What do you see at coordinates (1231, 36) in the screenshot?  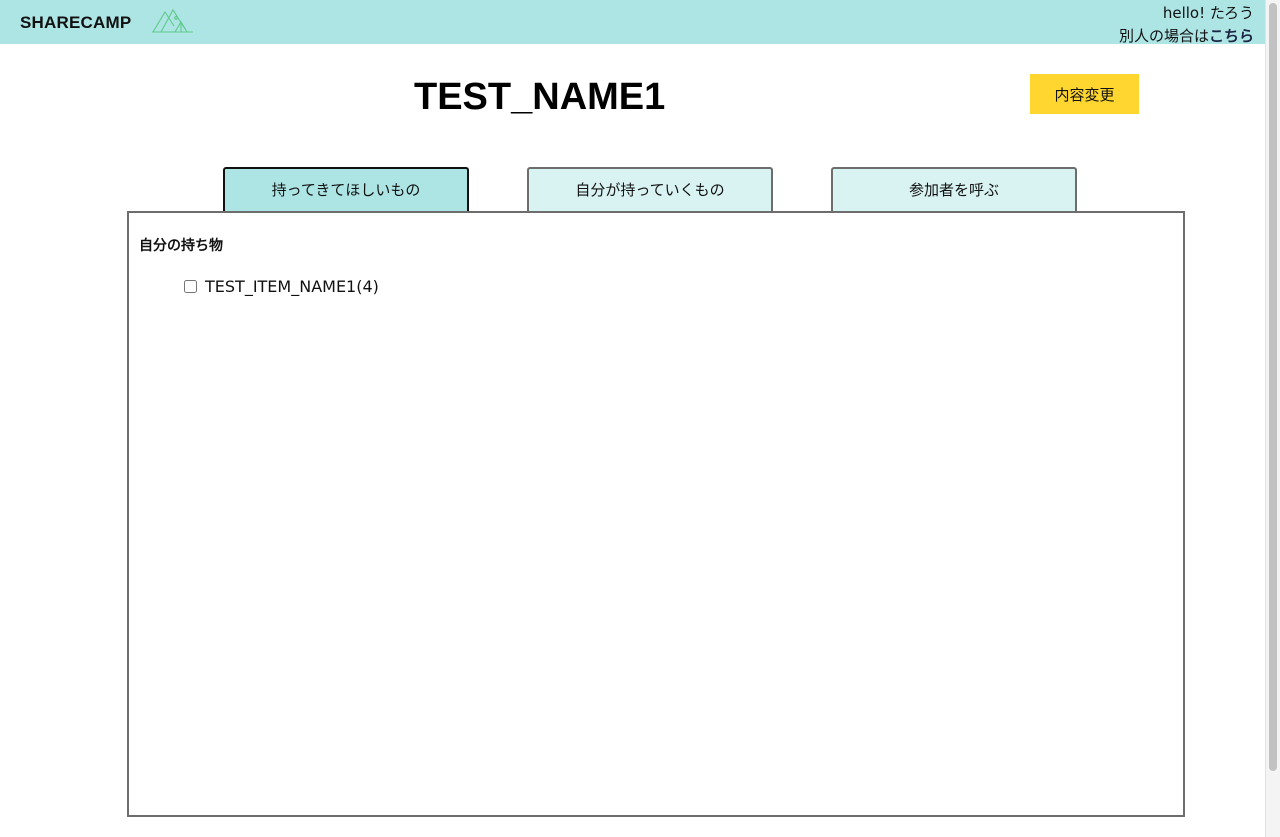 I see `switch-user-link: こちら` at bounding box center [1231, 36].